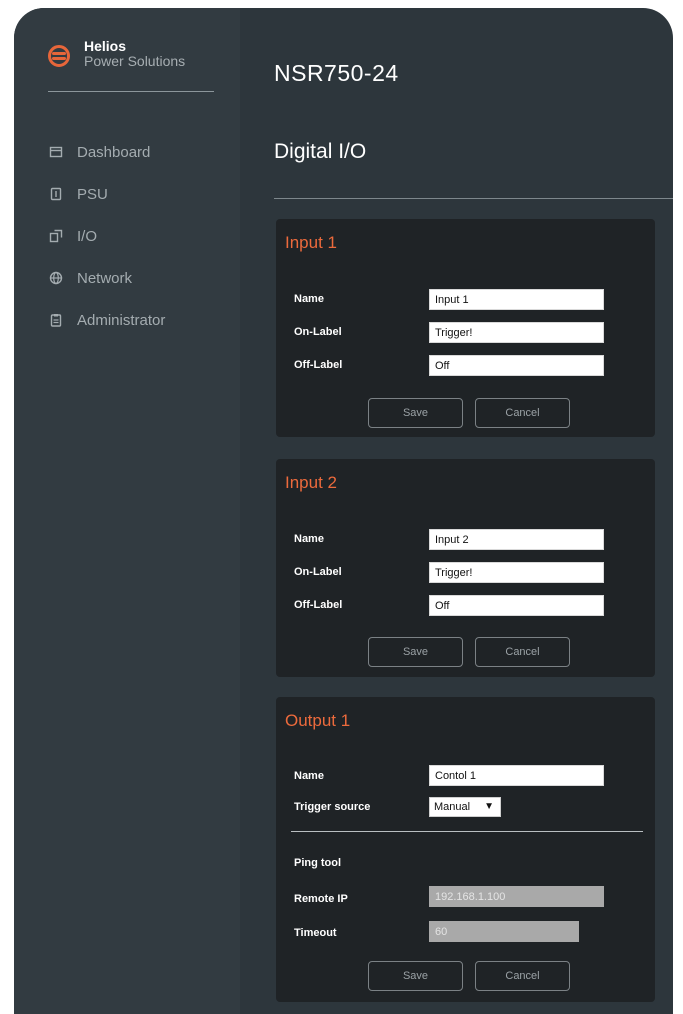 The width and height of the screenshot is (683, 1014). Describe the element at coordinates (131, 91) in the screenshot. I see `brand-divider` at that location.